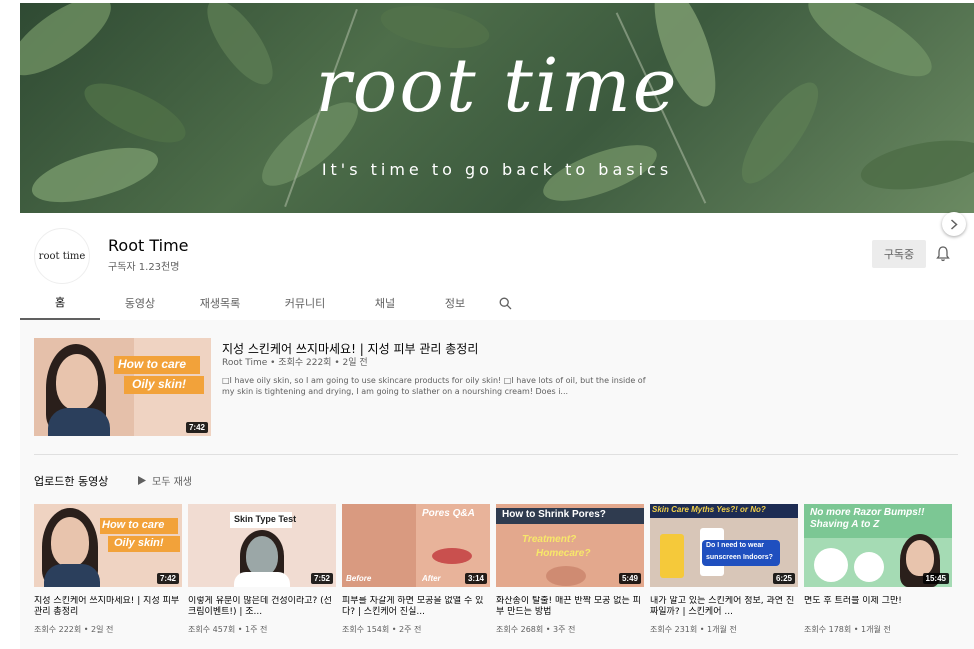  What do you see at coordinates (448, 513) in the screenshot?
I see `thumb-caption: Pores Q&A` at bounding box center [448, 513].